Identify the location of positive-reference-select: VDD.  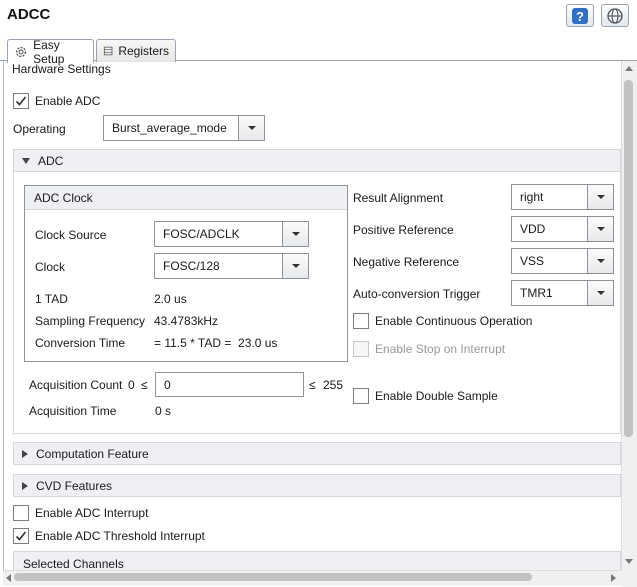
(562, 229).